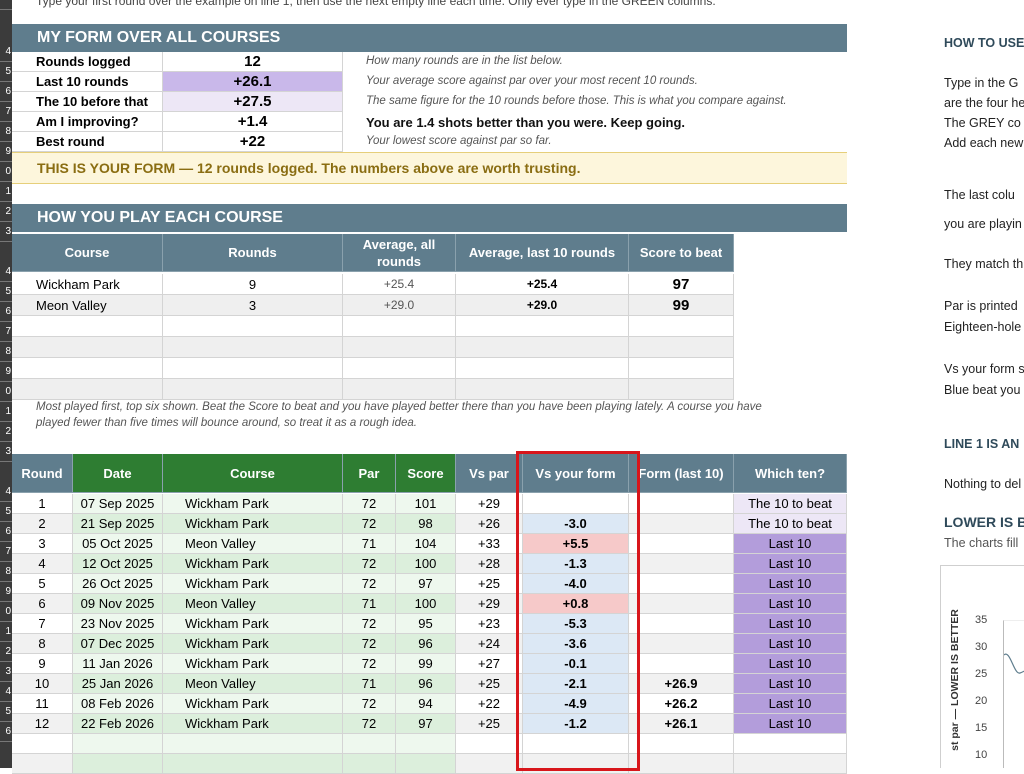  Describe the element at coordinates (981, 728) in the screenshot. I see `chart-y-tick: 15` at that location.